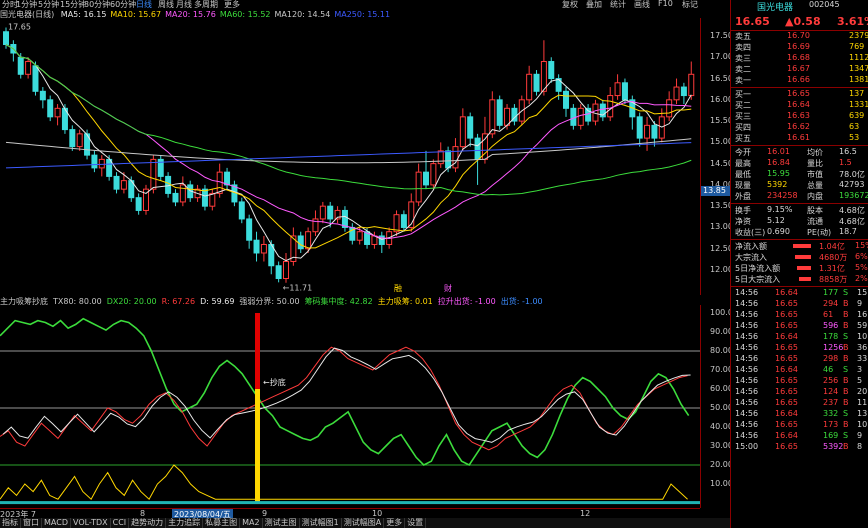 This screenshot has height=528, width=868. I want to click on tick-row: 14:56 16.65 61 B 16, so click(799, 315).